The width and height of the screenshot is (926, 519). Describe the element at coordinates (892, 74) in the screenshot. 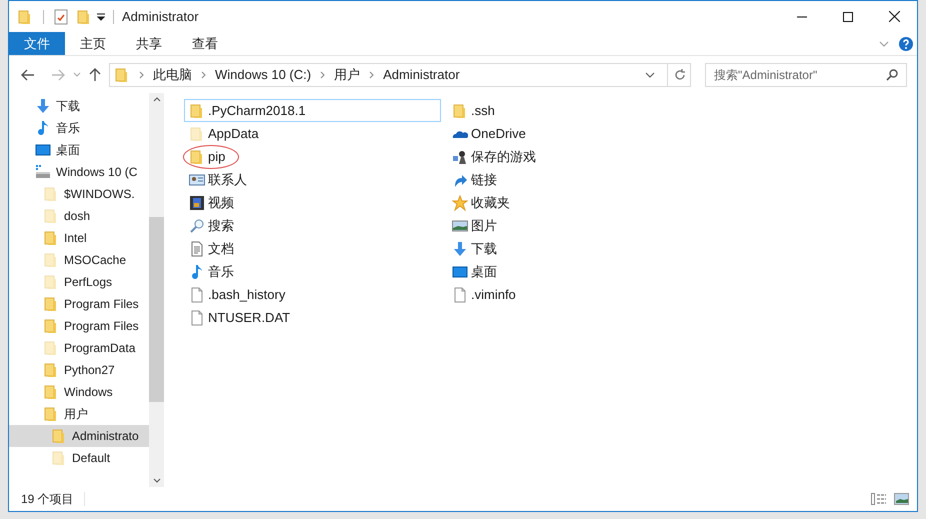

I see `search-icon` at that location.